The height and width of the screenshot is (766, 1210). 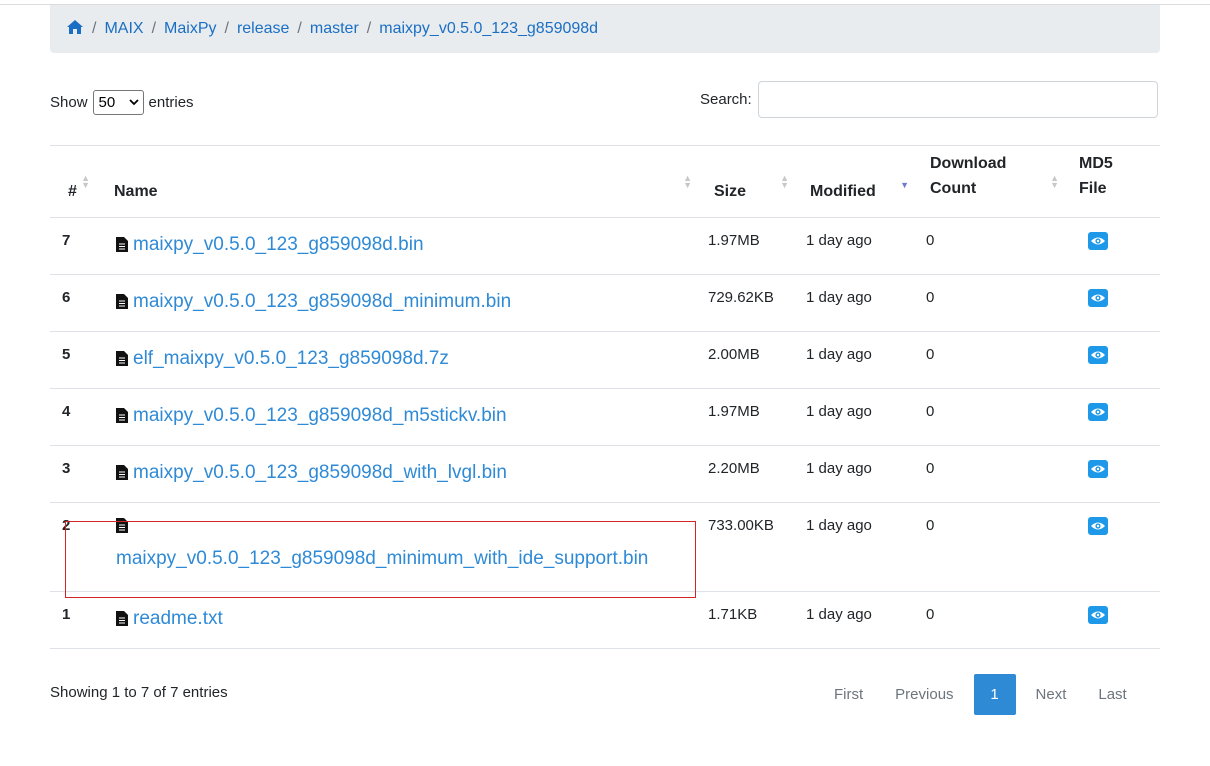 What do you see at coordinates (278, 244) in the screenshot?
I see `file-link: maixpy_v0.5.0_123_g859098d.bin` at bounding box center [278, 244].